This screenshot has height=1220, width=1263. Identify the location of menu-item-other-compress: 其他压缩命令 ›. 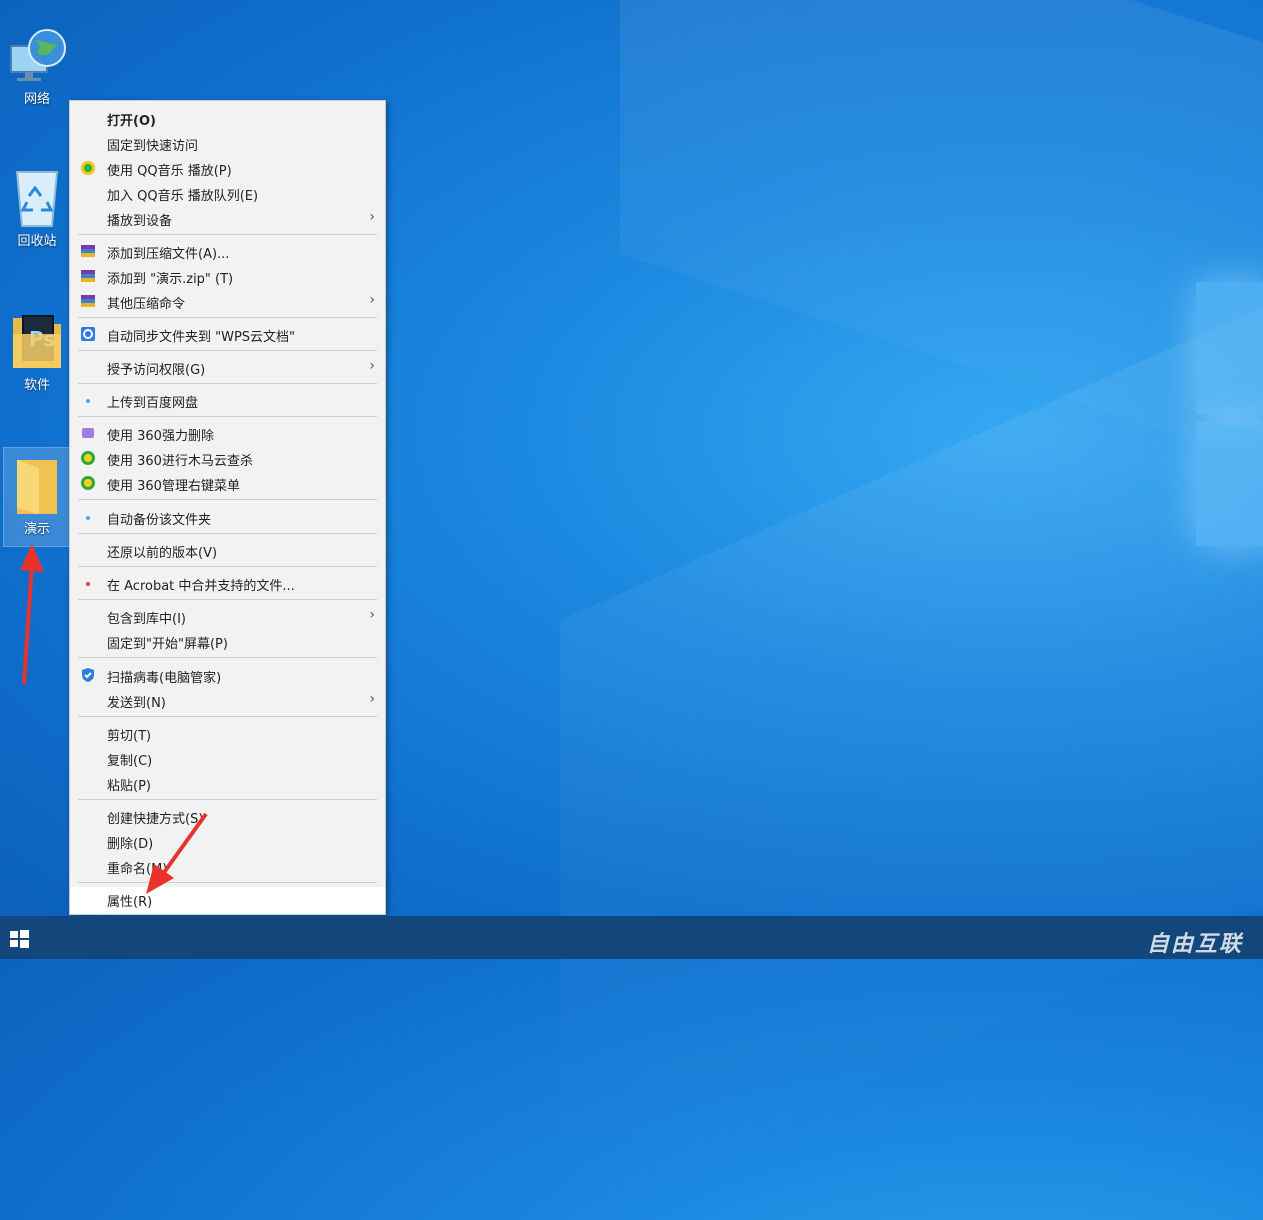
(227, 301).